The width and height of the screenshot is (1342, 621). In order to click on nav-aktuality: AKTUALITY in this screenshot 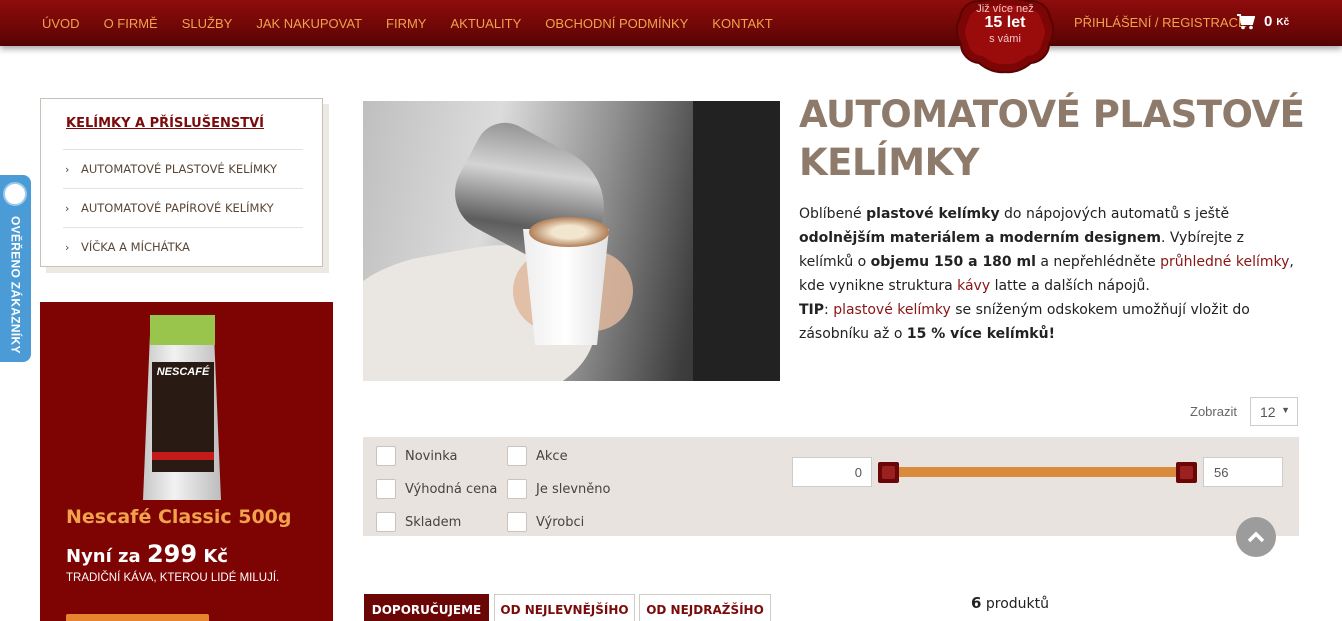, I will do `click(485, 23)`.